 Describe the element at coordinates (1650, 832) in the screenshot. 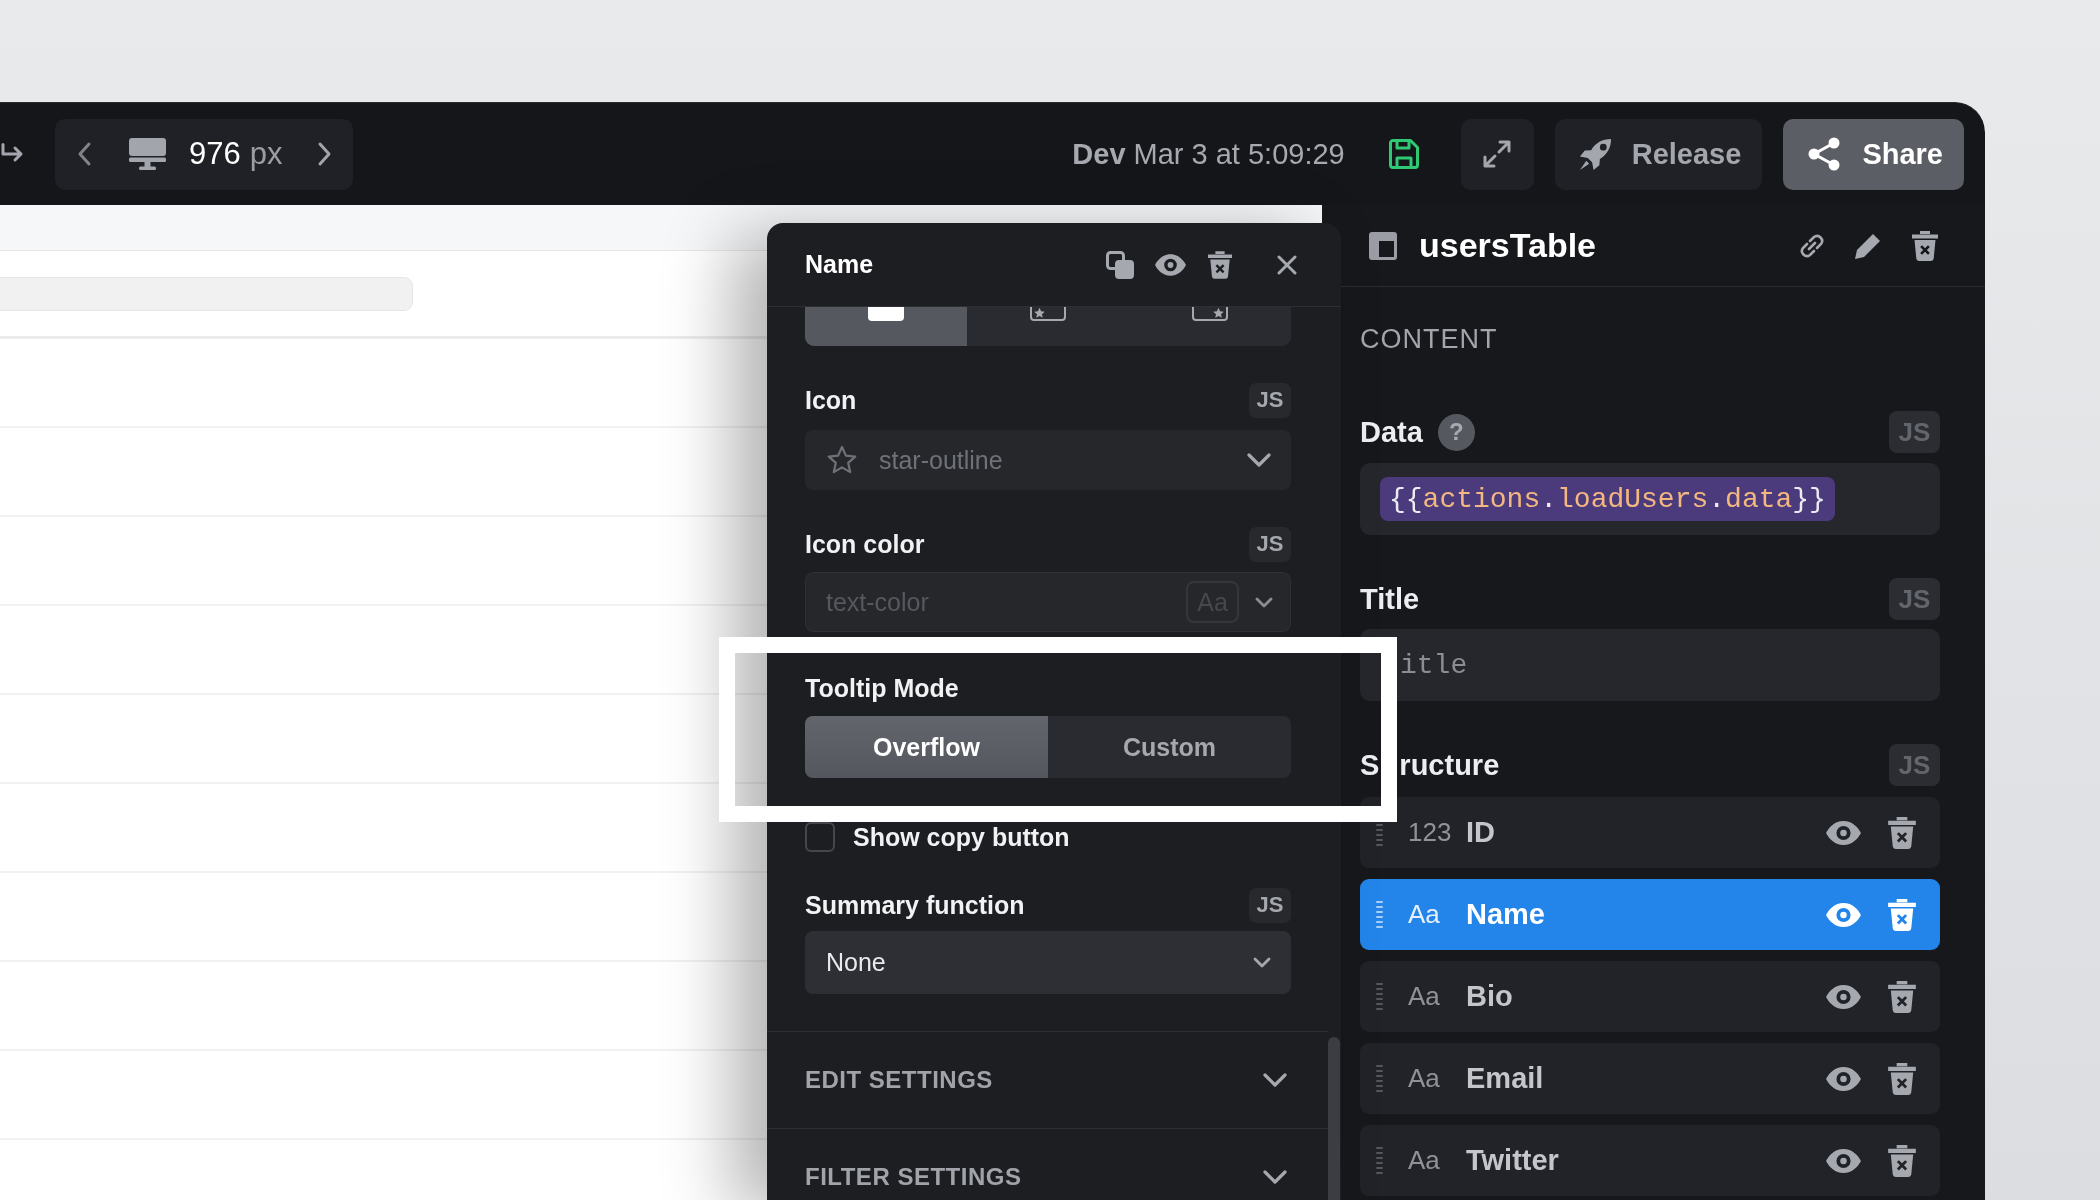

I see `column-row: 123 ID` at that location.